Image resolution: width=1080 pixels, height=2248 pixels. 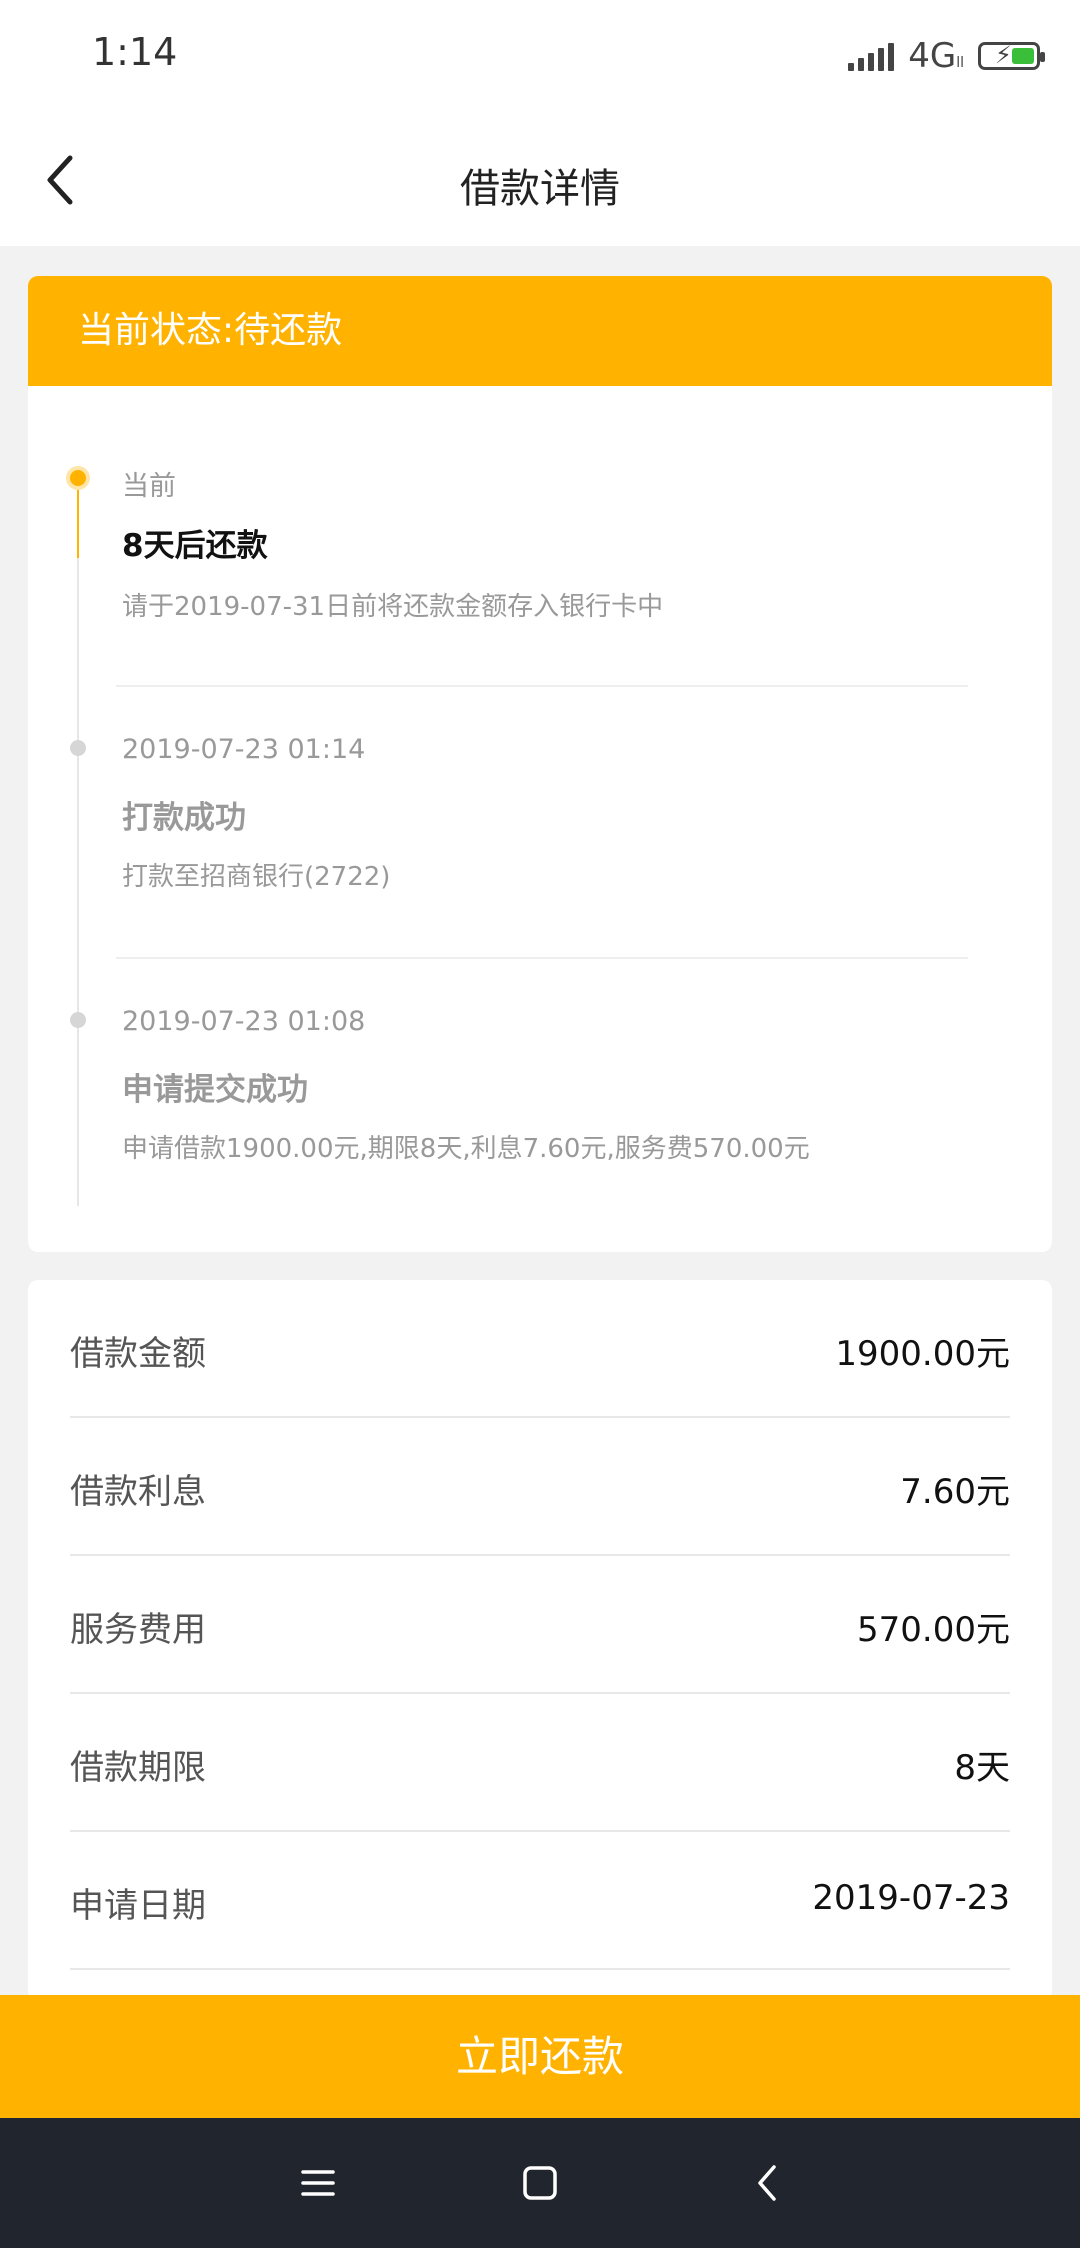 What do you see at coordinates (540, 1487) in the screenshot?
I see `detail-row-interest: 借款利息 7.60元` at bounding box center [540, 1487].